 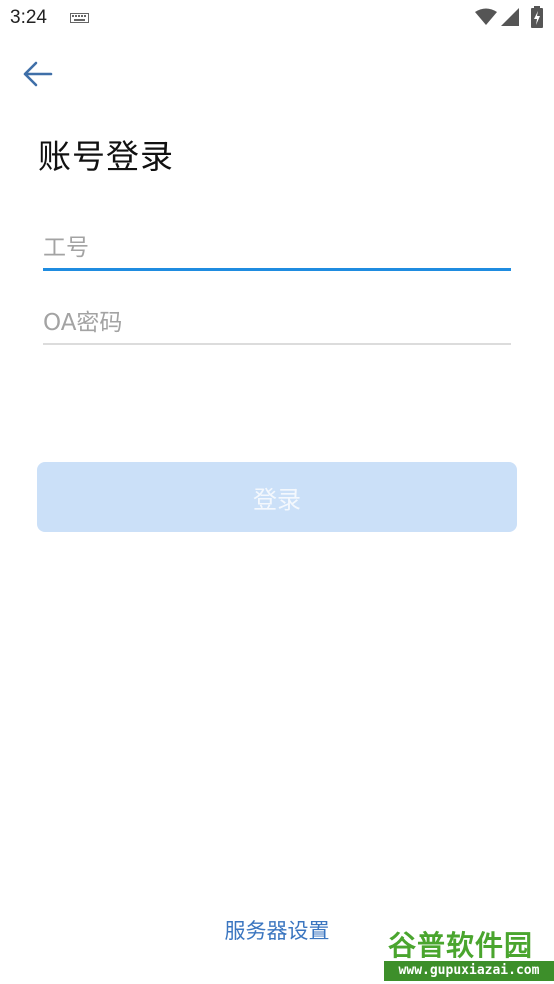 I want to click on employee-id-input, so click(x=277, y=248).